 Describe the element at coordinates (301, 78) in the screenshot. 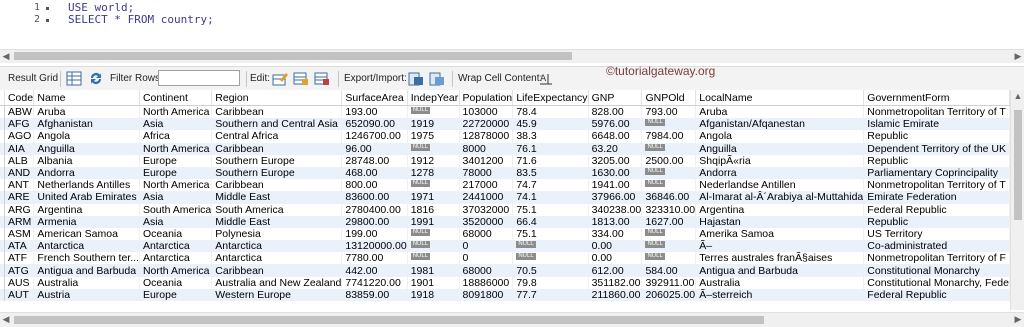

I see `insert-row-icon` at that location.